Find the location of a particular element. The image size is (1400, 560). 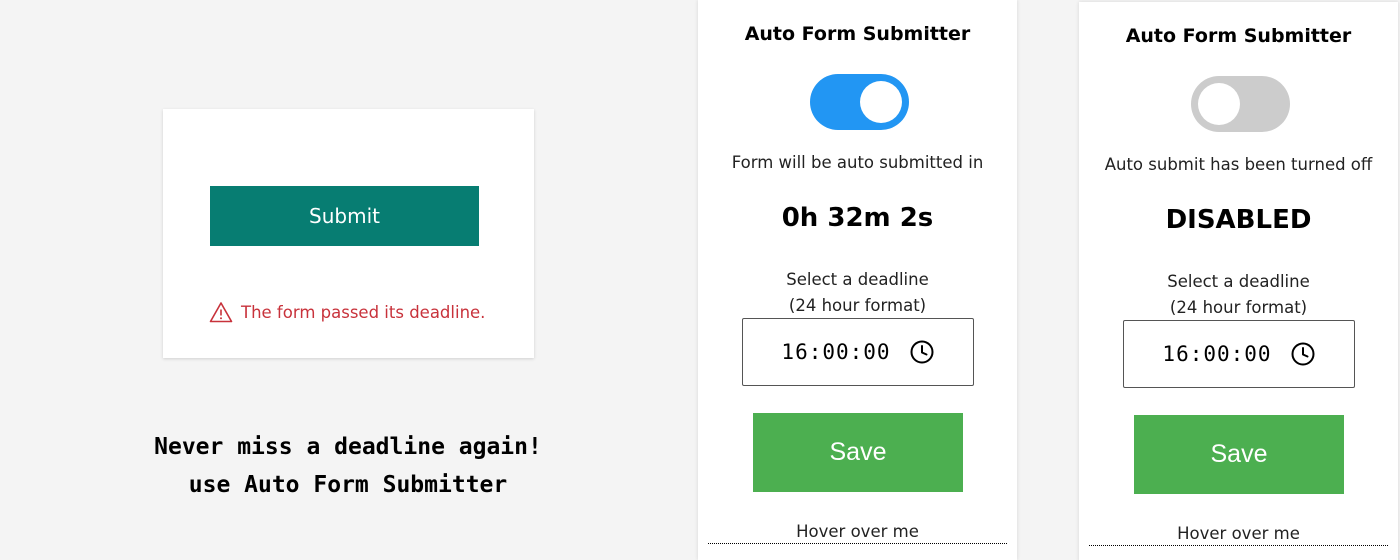

error-text: The form passed its deadline. is located at coordinates (363, 312).